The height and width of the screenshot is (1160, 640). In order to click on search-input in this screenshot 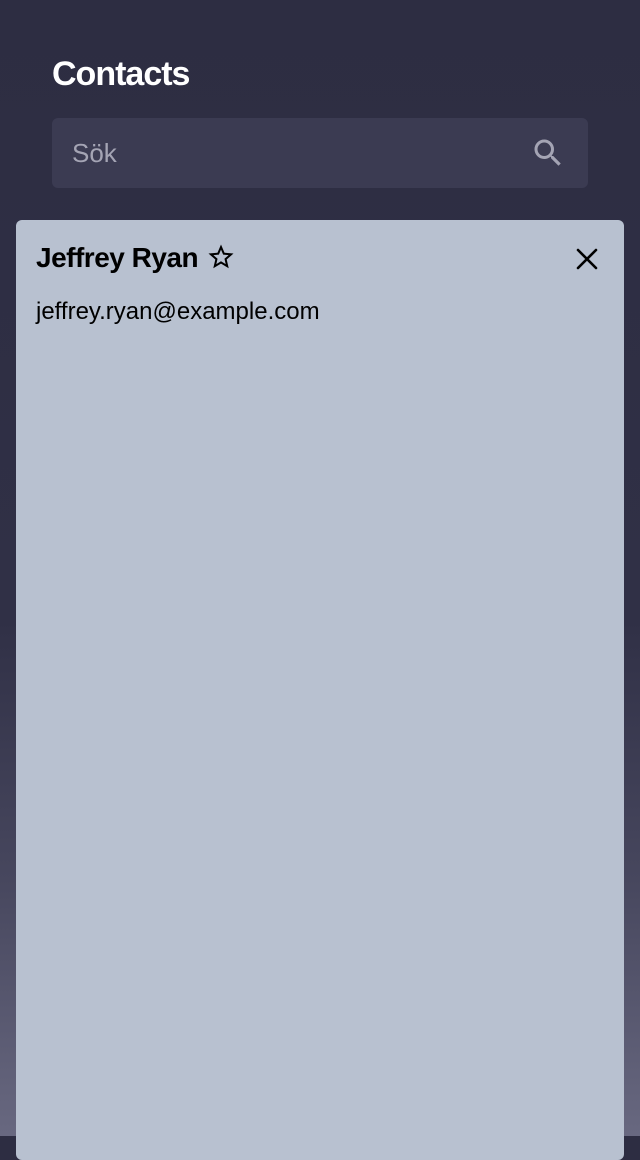, I will do `click(282, 153)`.